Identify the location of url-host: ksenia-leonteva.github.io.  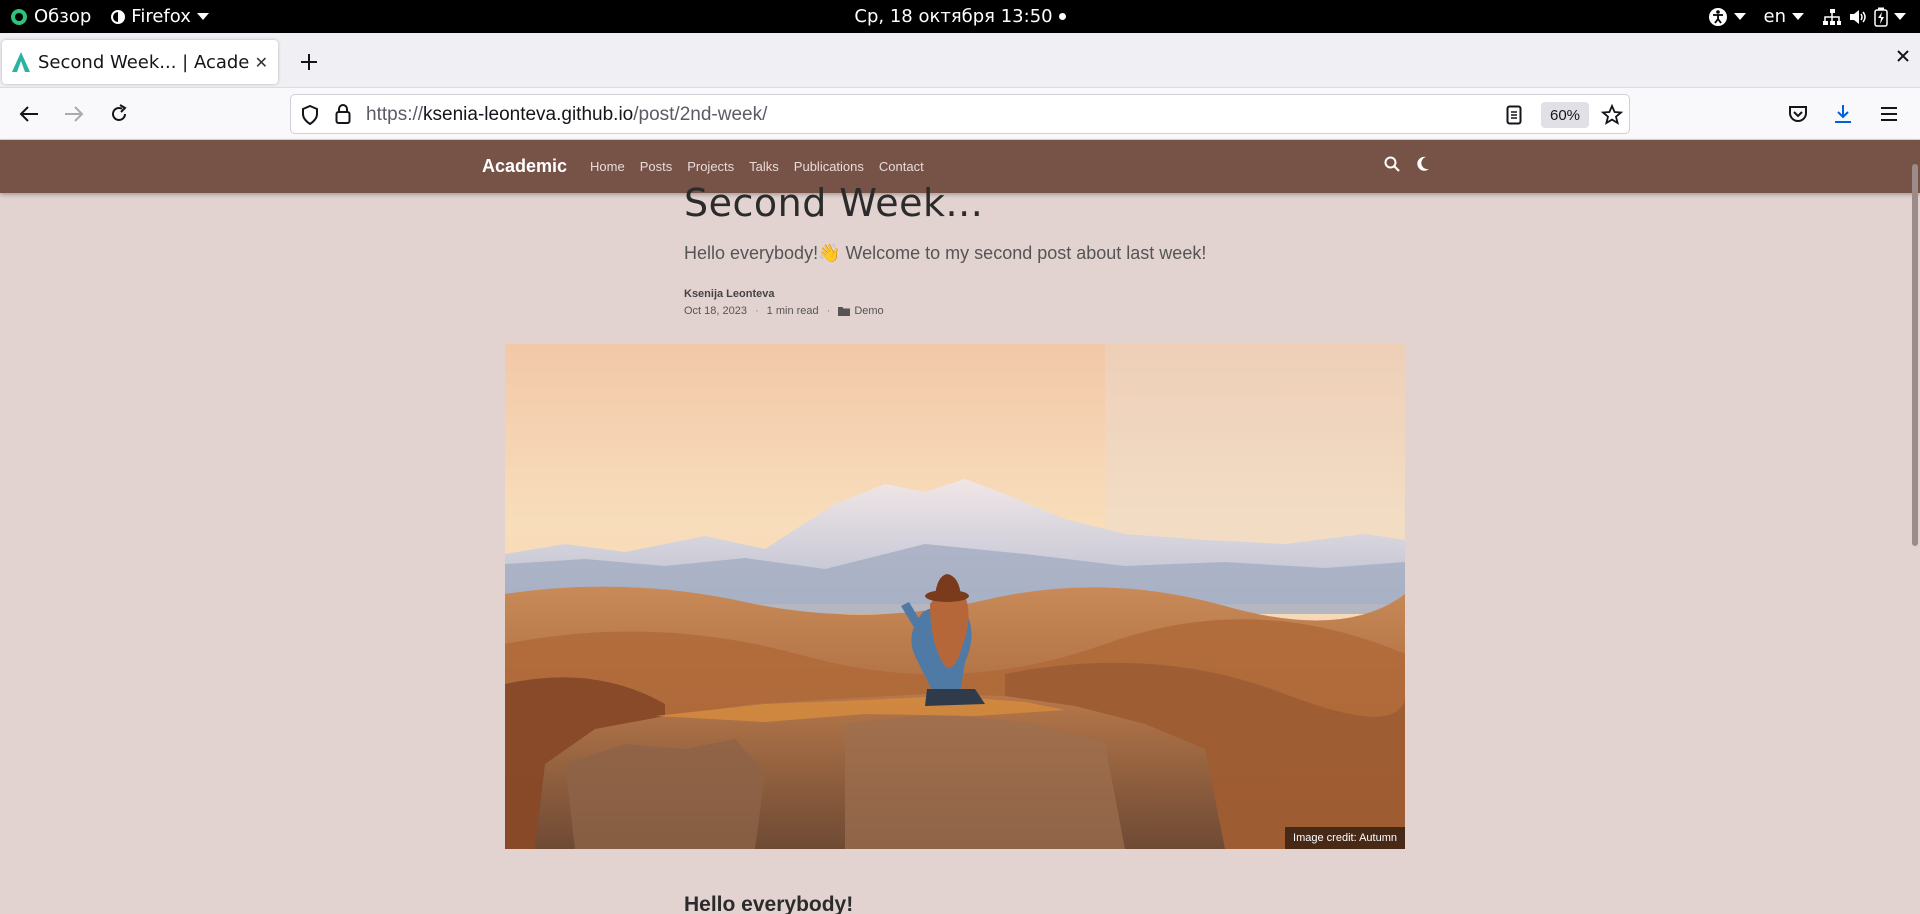
(528, 114).